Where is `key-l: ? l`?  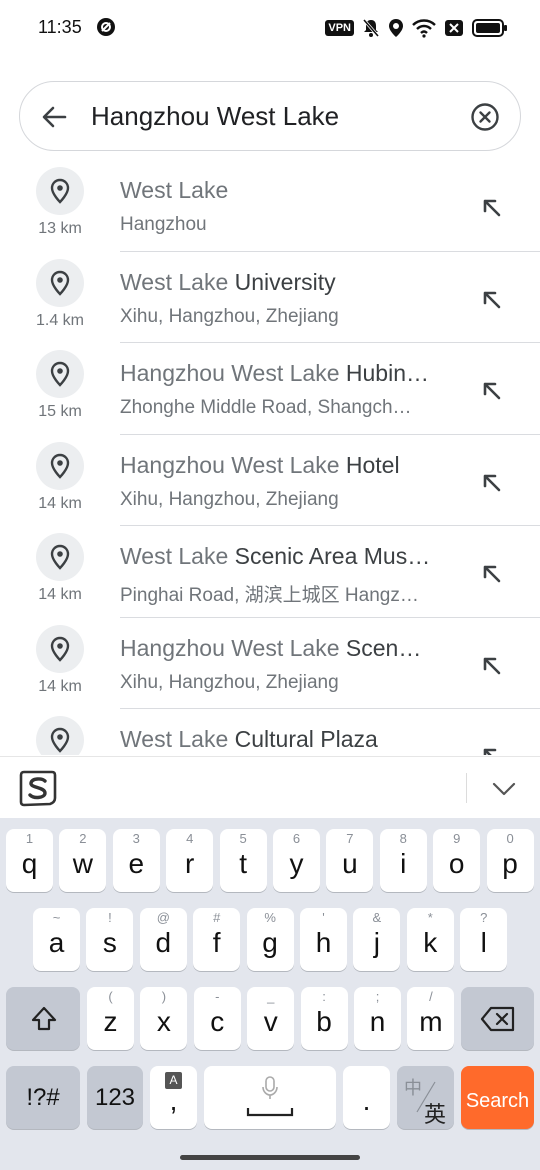
key-l: ? l is located at coordinates (484, 939).